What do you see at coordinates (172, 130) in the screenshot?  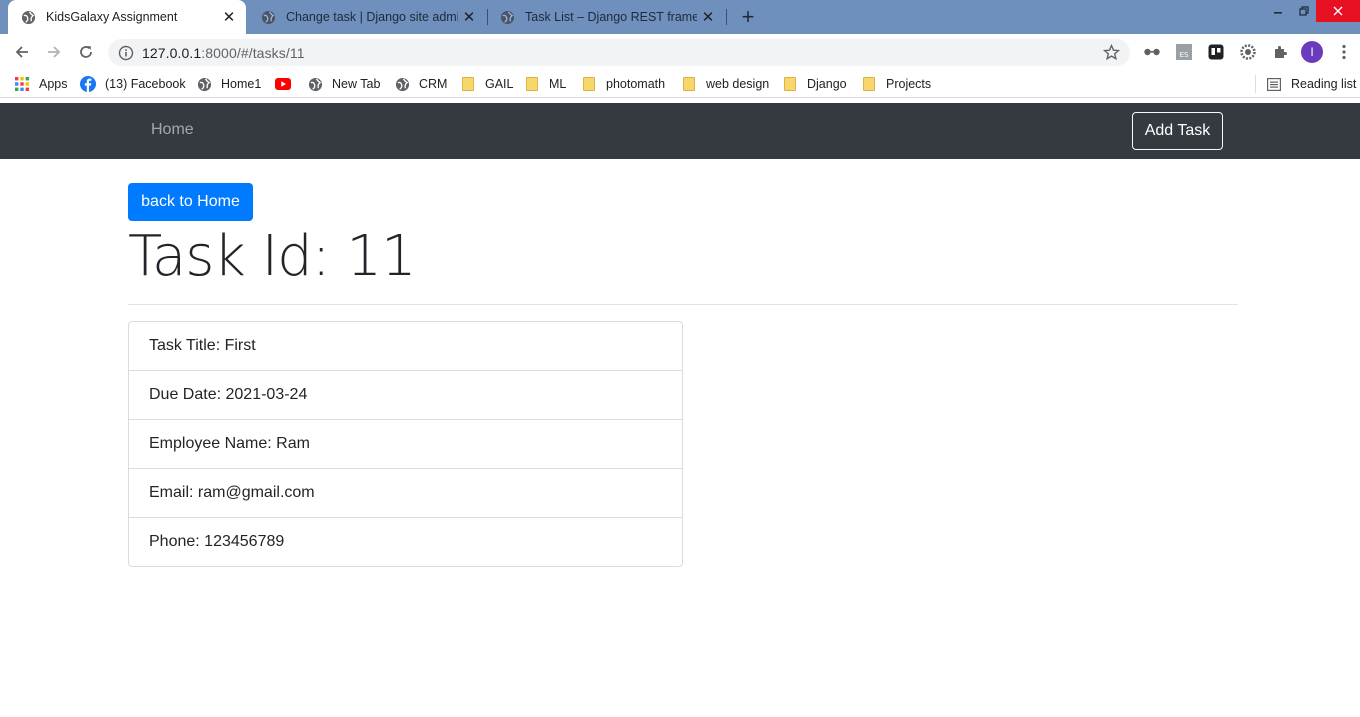 I see `nav-home-link: Home` at bounding box center [172, 130].